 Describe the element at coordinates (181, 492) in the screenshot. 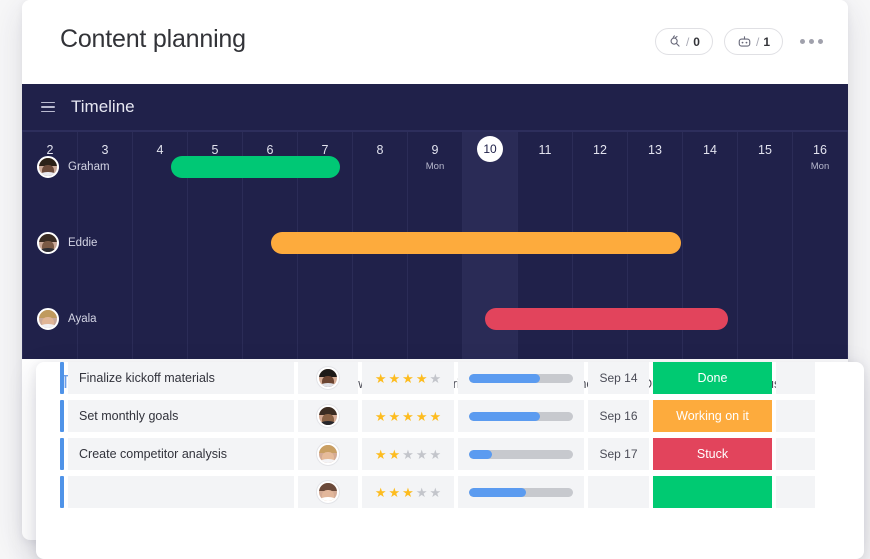

I see `task-name-cell` at that location.